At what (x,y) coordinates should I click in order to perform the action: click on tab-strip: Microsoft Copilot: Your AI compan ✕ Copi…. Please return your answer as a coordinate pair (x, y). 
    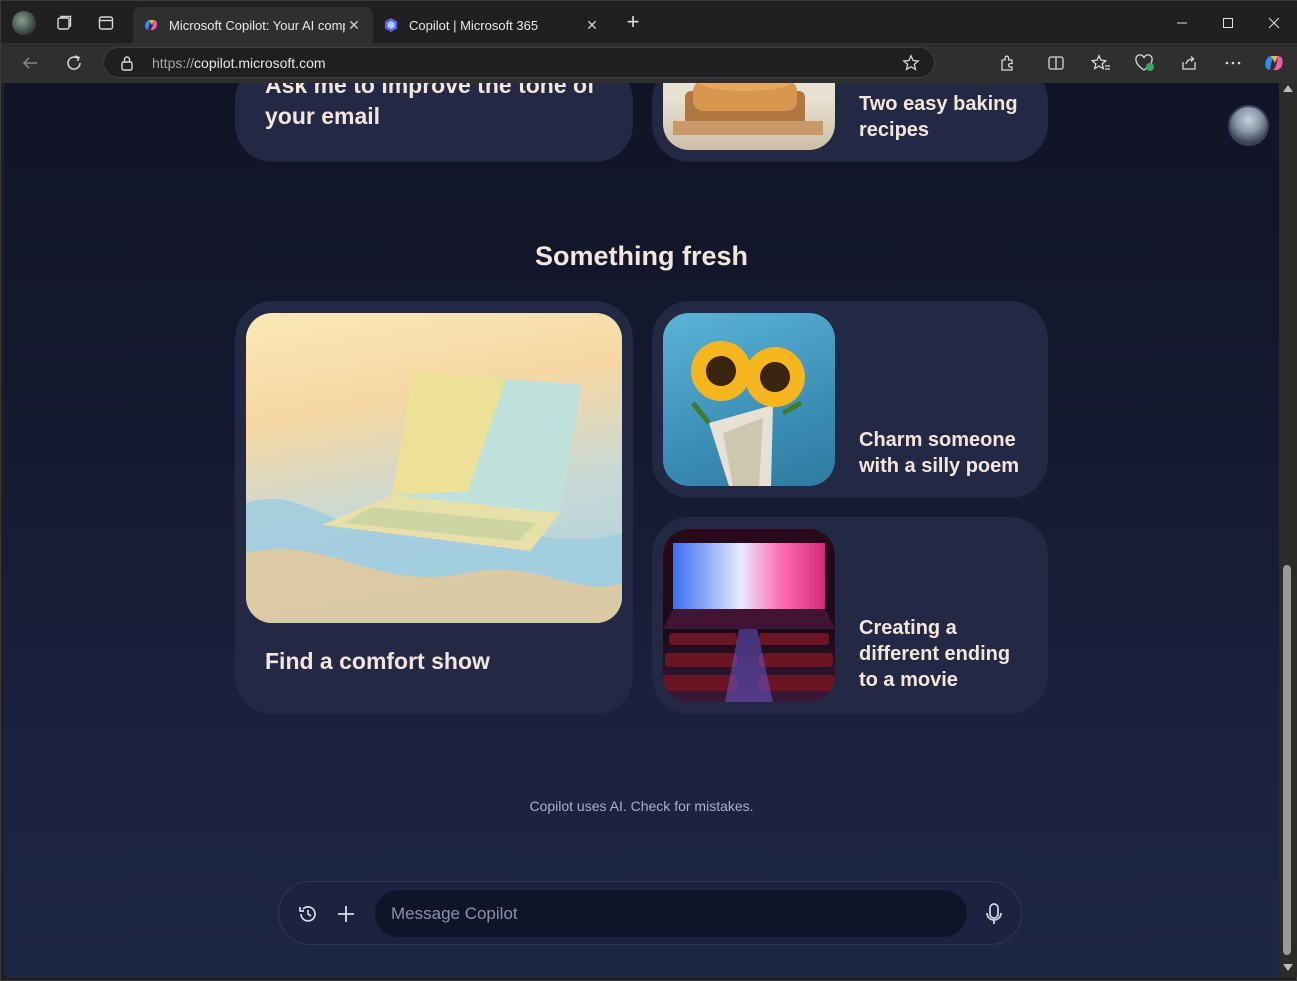
    Looking at the image, I should click on (649, 22).